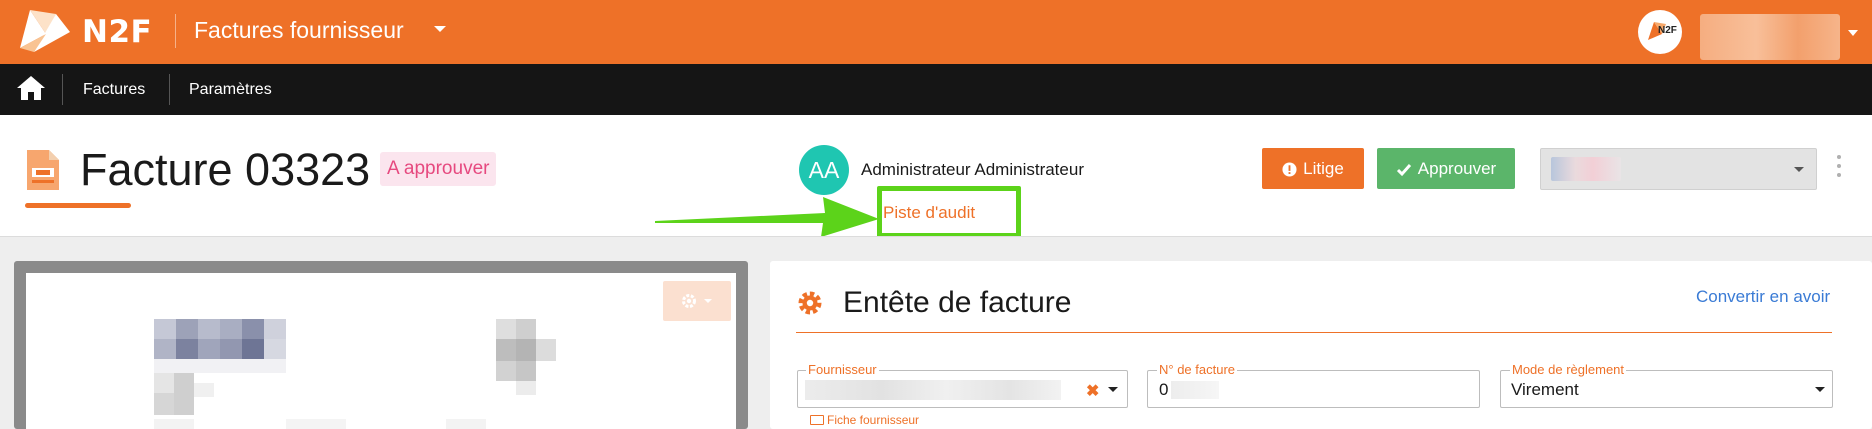  What do you see at coordinates (873, 420) in the screenshot?
I see `supplier-sheet-label: Fiche fournisseur` at bounding box center [873, 420].